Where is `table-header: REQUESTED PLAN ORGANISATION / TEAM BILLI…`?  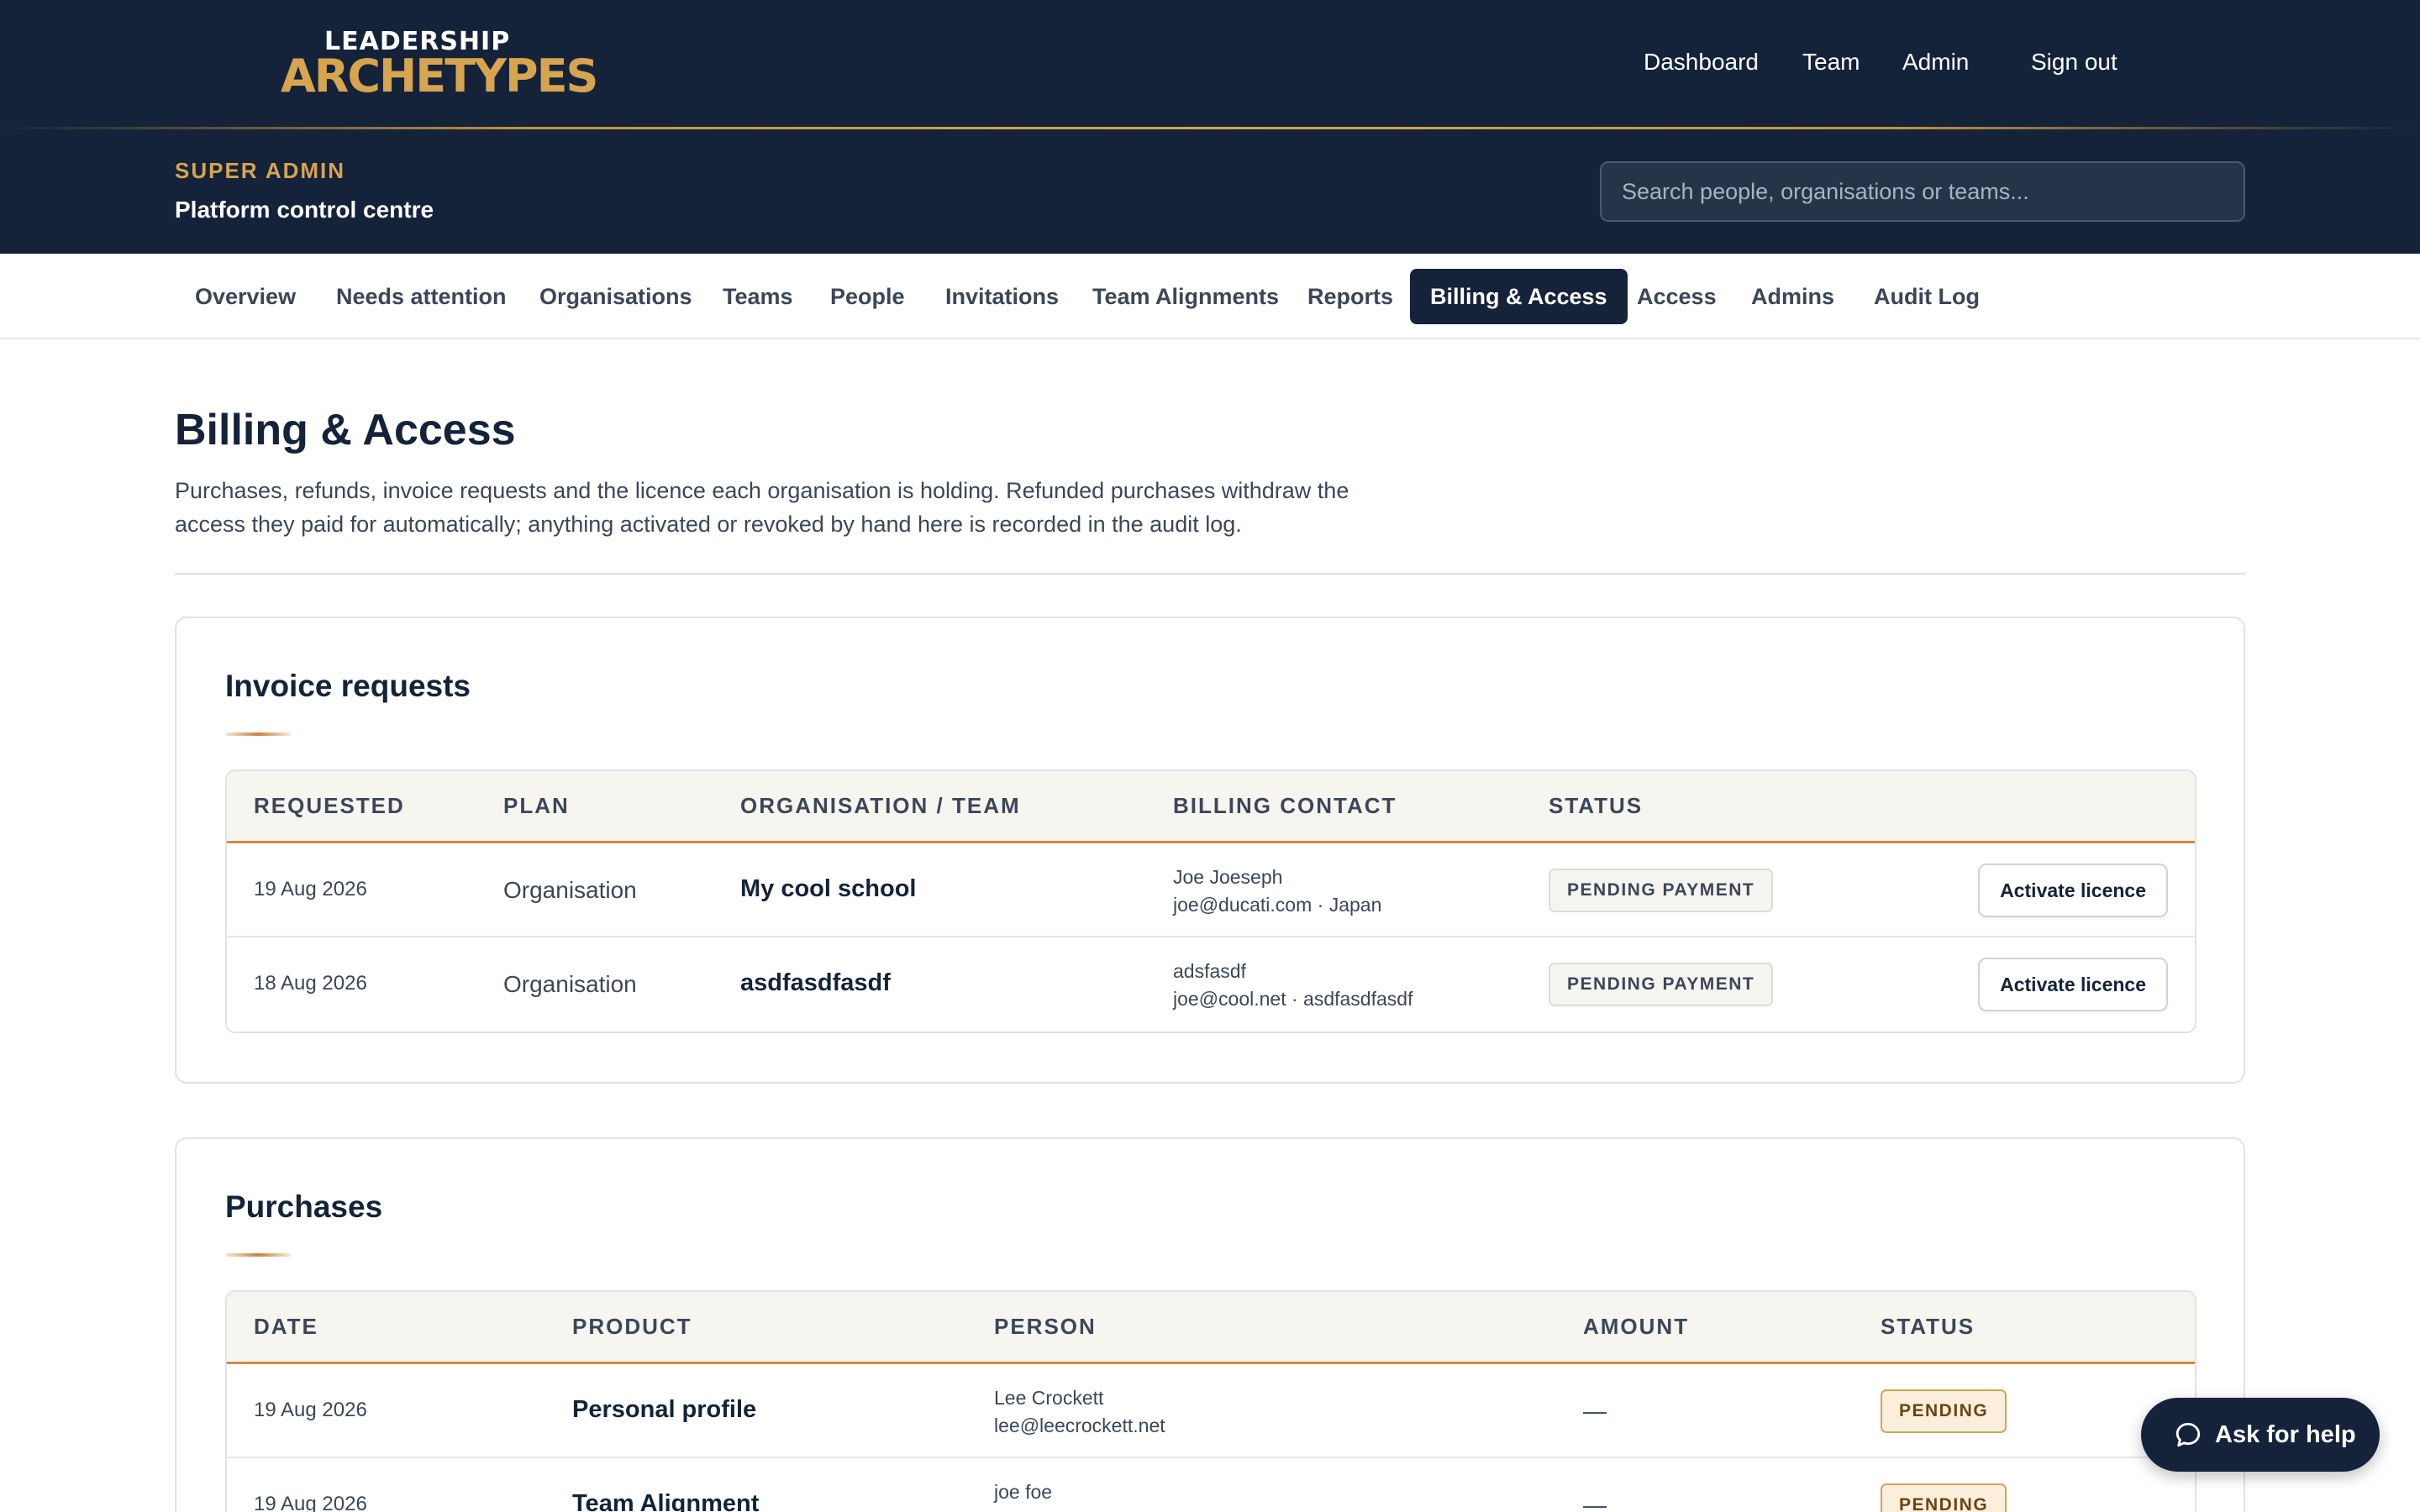 table-header: REQUESTED PLAN ORGANISATION / TEAM BILLI… is located at coordinates (1211, 807).